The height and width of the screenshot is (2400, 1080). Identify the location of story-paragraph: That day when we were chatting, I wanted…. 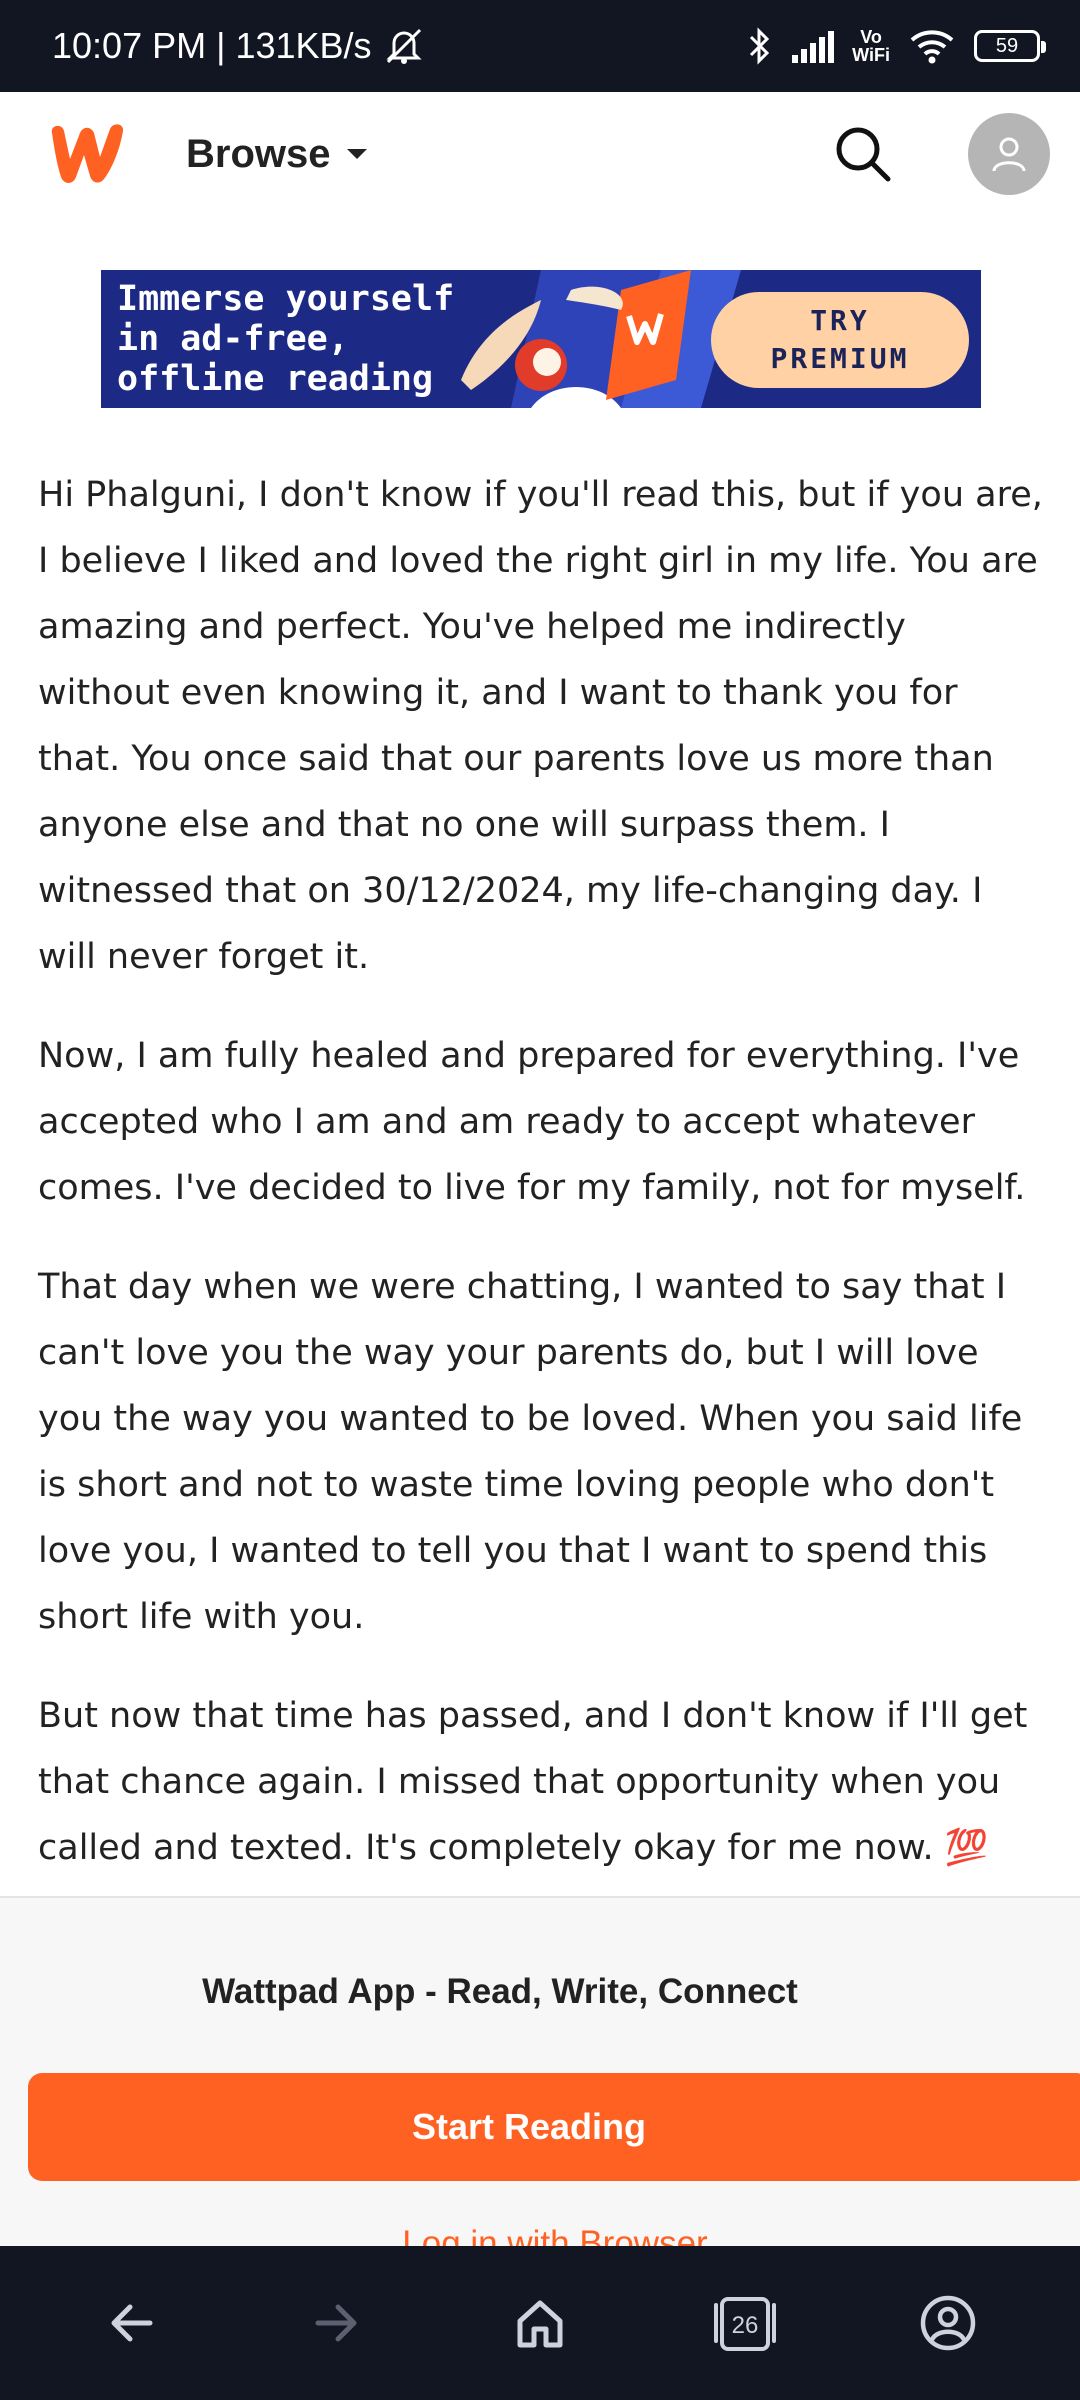
(530, 1452).